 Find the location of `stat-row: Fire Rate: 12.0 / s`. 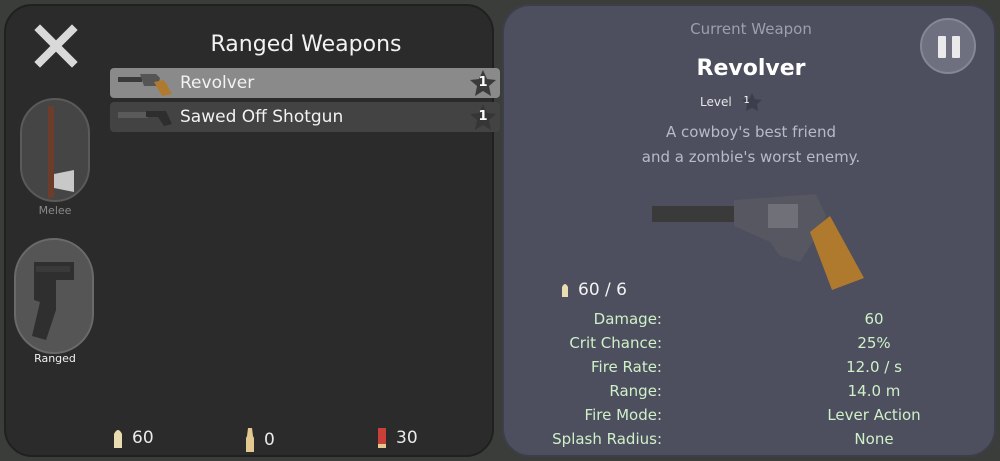

stat-row: Fire Rate: 12.0 / s is located at coordinates (751, 370).